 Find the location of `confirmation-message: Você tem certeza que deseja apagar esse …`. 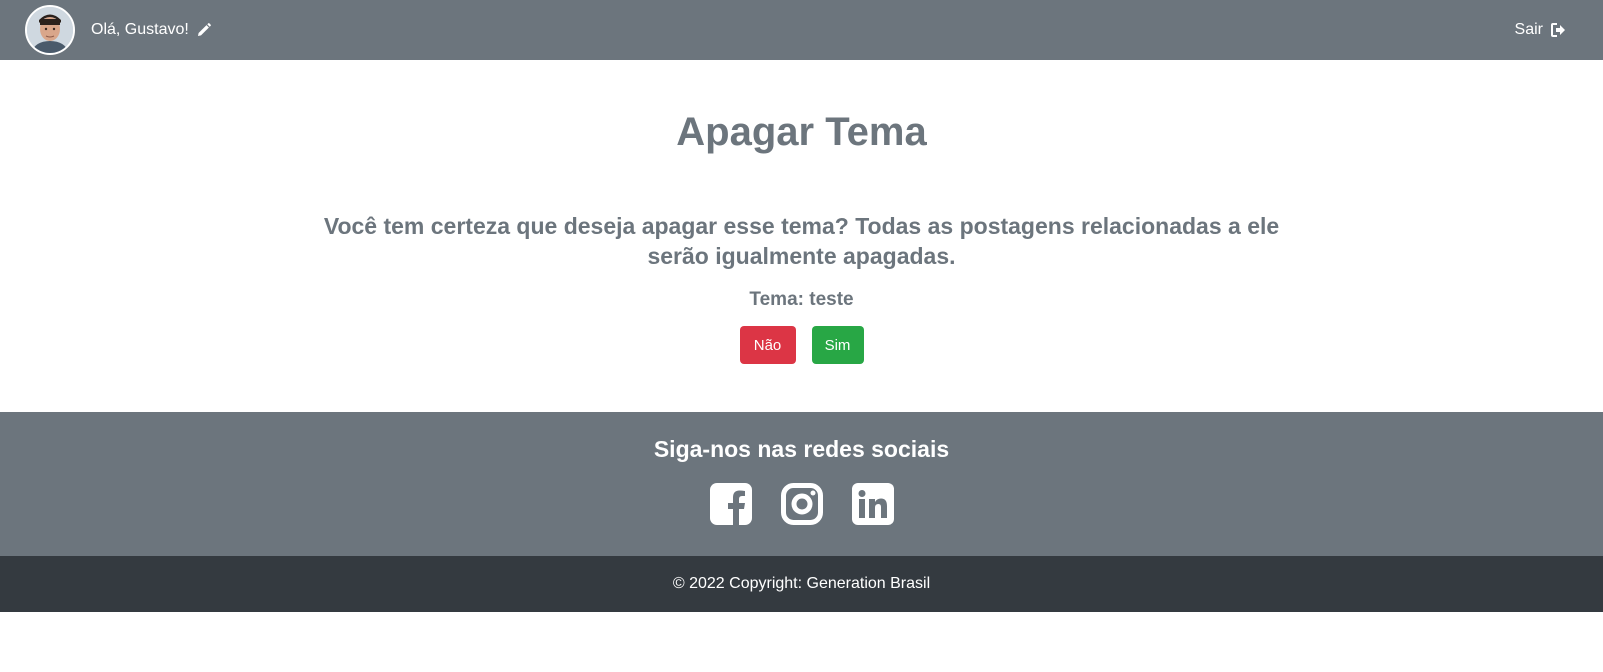

confirmation-message: Você tem certeza que deseja apagar esse … is located at coordinates (801, 241).